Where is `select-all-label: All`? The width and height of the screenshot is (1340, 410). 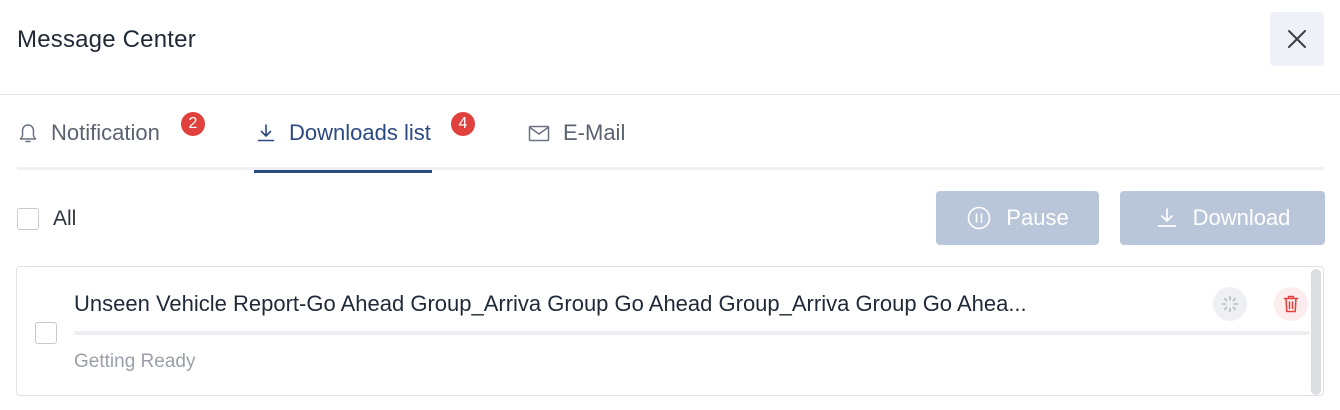
select-all-label: All is located at coordinates (65, 218).